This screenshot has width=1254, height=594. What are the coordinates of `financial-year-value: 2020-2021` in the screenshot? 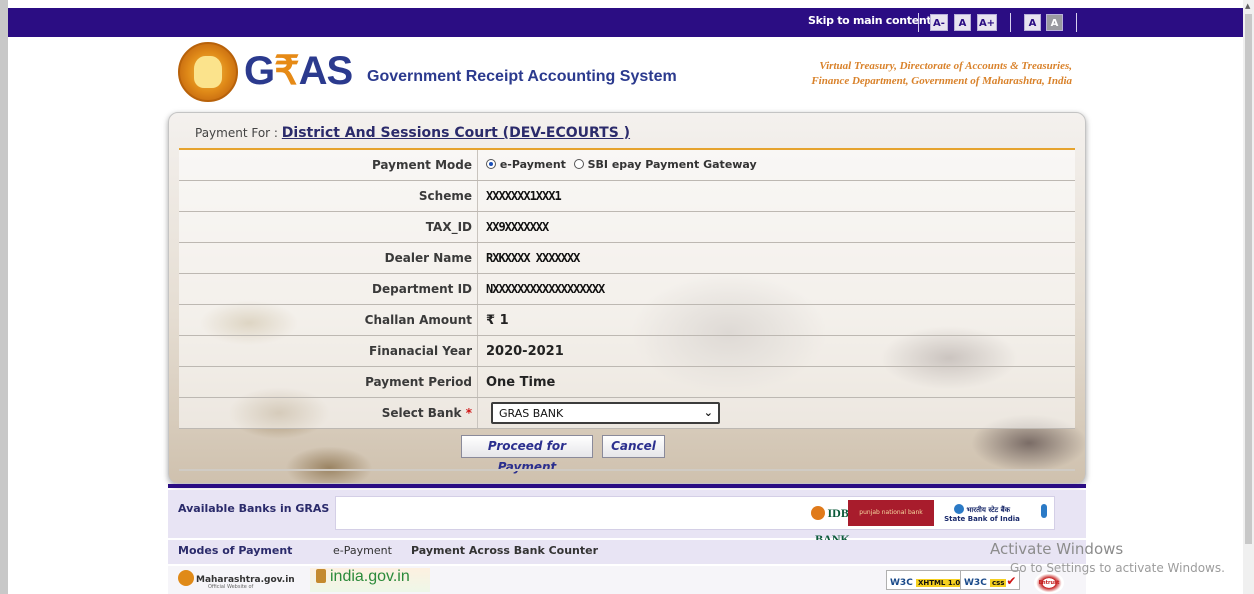 It's located at (525, 351).